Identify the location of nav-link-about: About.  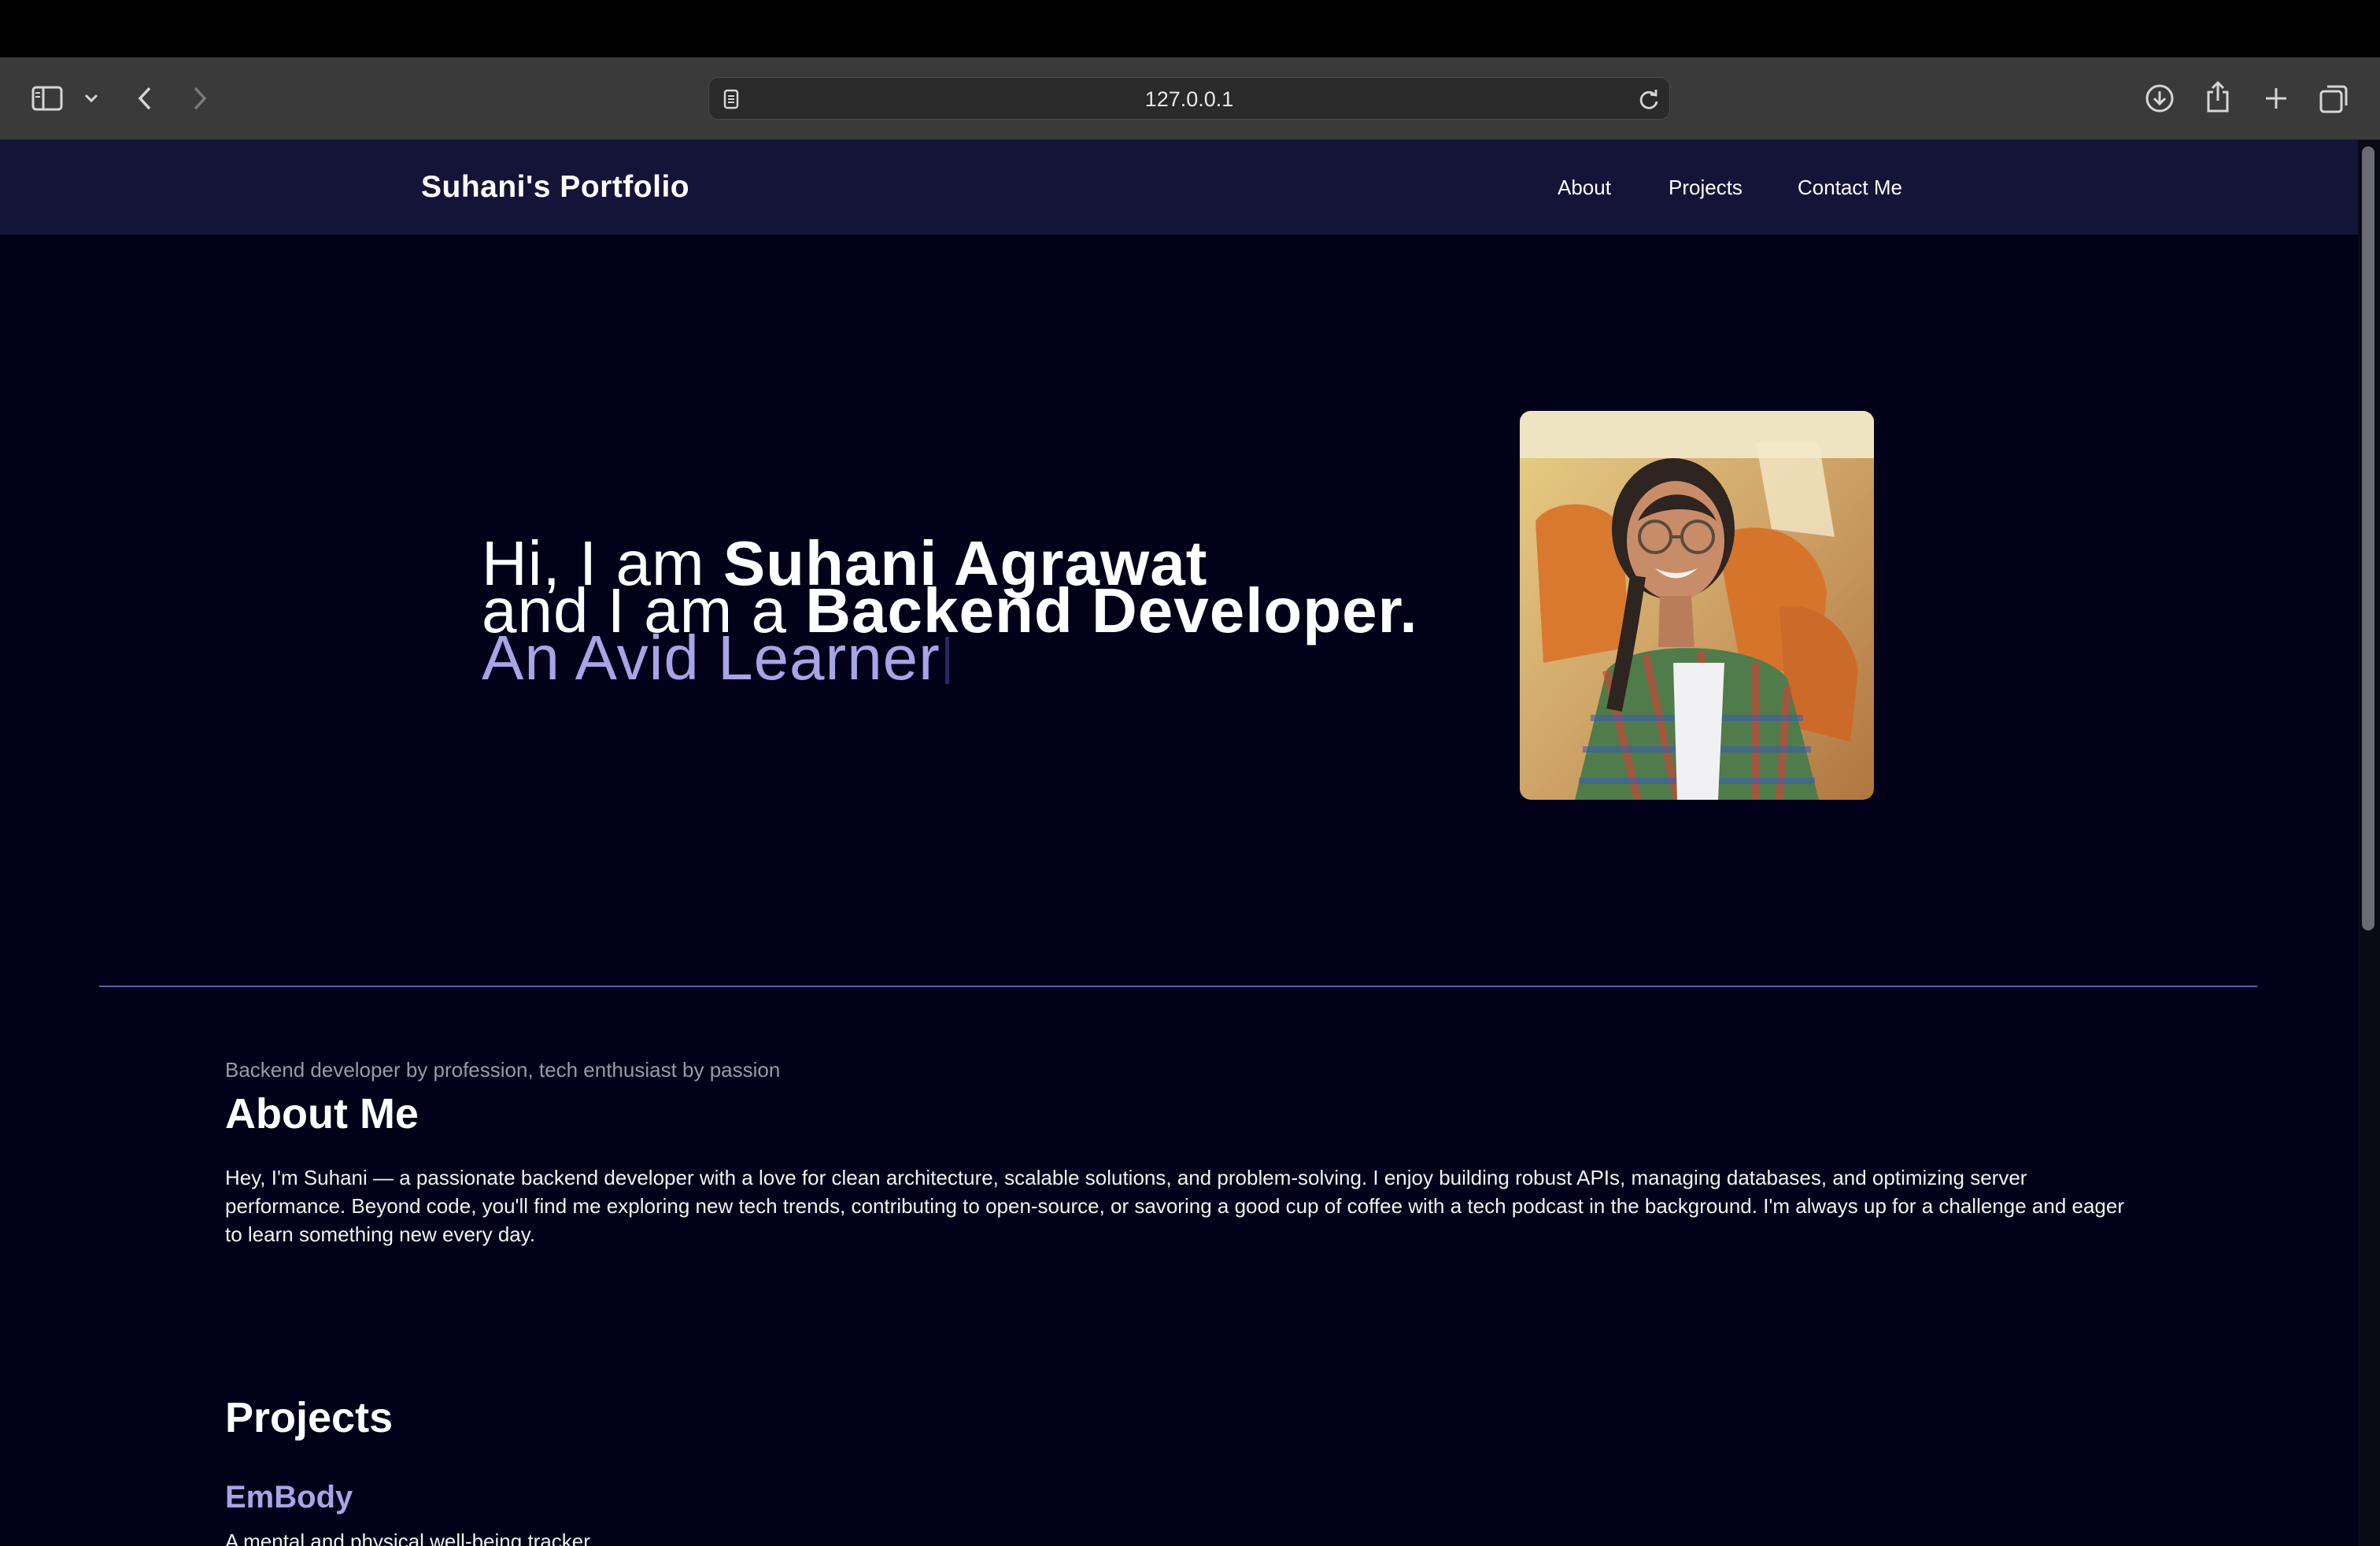
(1584, 187).